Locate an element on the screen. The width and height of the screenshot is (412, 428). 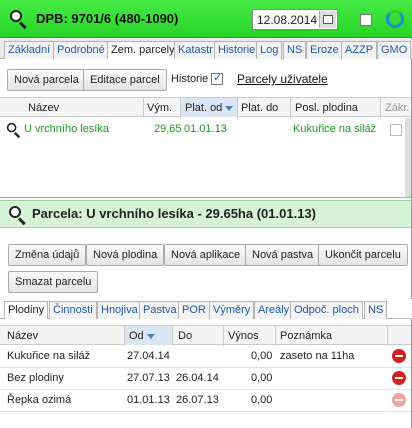
col-plat-od-label: Plat. od is located at coordinates (204, 108).